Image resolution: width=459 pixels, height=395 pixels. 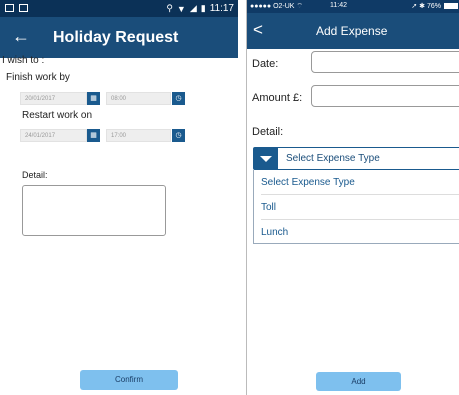 What do you see at coordinates (358, 381) in the screenshot?
I see `add-button: Add` at bounding box center [358, 381].